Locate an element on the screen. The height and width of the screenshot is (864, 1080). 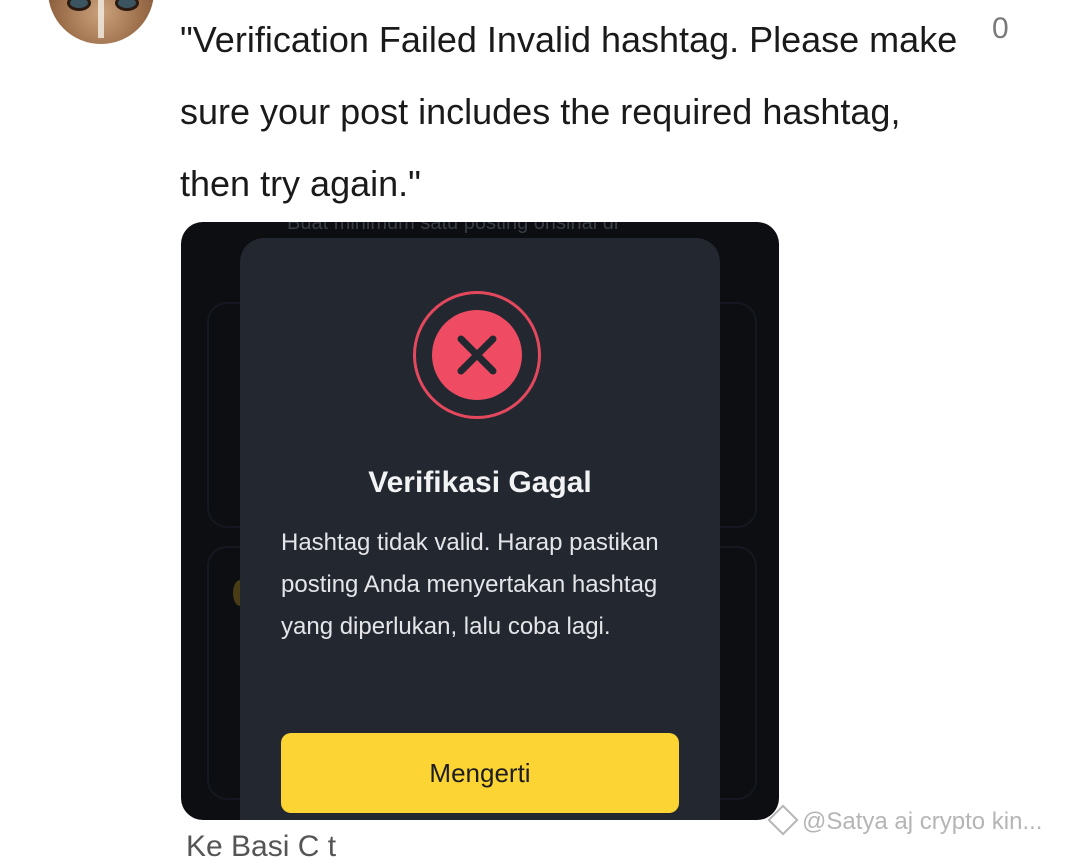
background-hint-text: Buat minimum satu posting orisinal di is located at coordinates (453, 228).